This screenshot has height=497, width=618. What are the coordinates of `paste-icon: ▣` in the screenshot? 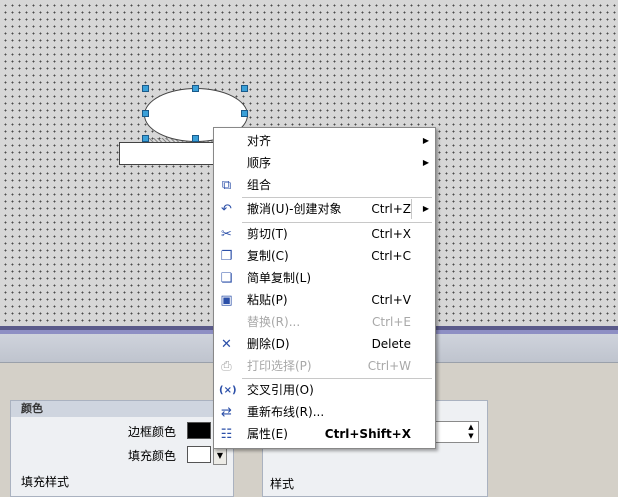 It's located at (226, 300).